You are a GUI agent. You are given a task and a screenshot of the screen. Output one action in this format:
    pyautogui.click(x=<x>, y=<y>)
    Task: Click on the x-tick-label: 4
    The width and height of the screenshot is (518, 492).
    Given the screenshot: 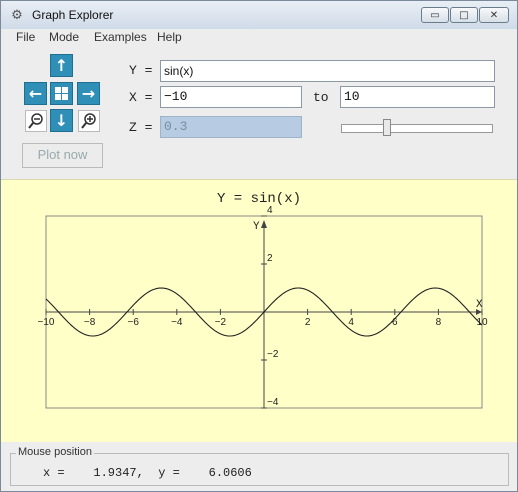 What is the action you would take?
    pyautogui.click(x=351, y=322)
    